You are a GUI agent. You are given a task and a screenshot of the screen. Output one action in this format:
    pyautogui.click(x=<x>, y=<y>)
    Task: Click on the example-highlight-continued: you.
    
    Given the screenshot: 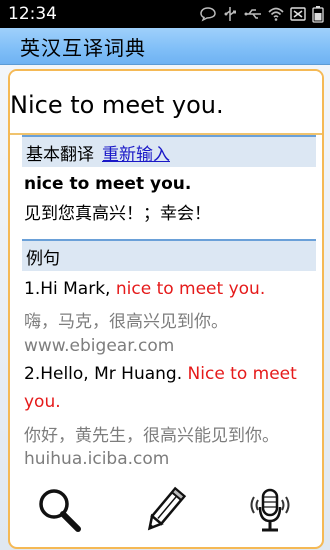 What is the action you would take?
    pyautogui.click(x=42, y=402)
    